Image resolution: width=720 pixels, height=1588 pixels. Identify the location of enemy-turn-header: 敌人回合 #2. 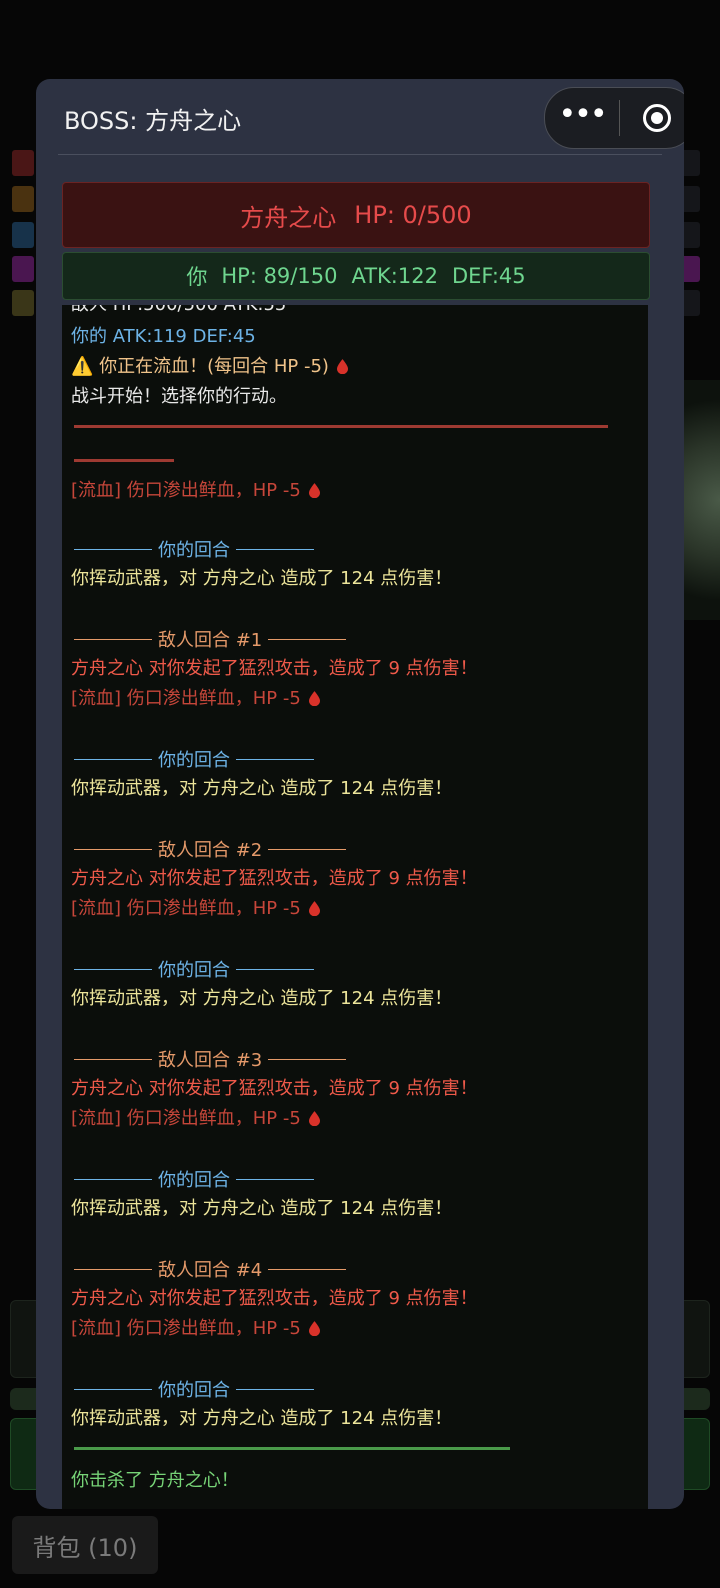
(210, 849).